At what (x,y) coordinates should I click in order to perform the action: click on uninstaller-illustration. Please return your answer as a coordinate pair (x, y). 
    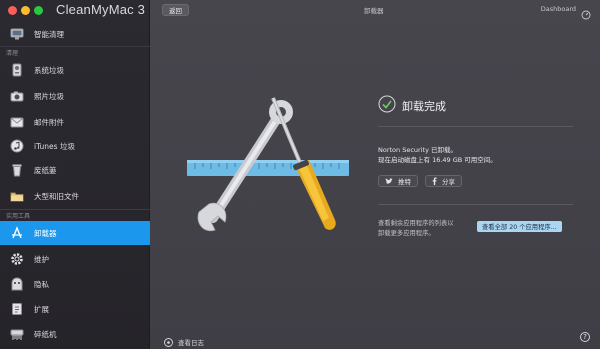
    Looking at the image, I should click on (270, 170).